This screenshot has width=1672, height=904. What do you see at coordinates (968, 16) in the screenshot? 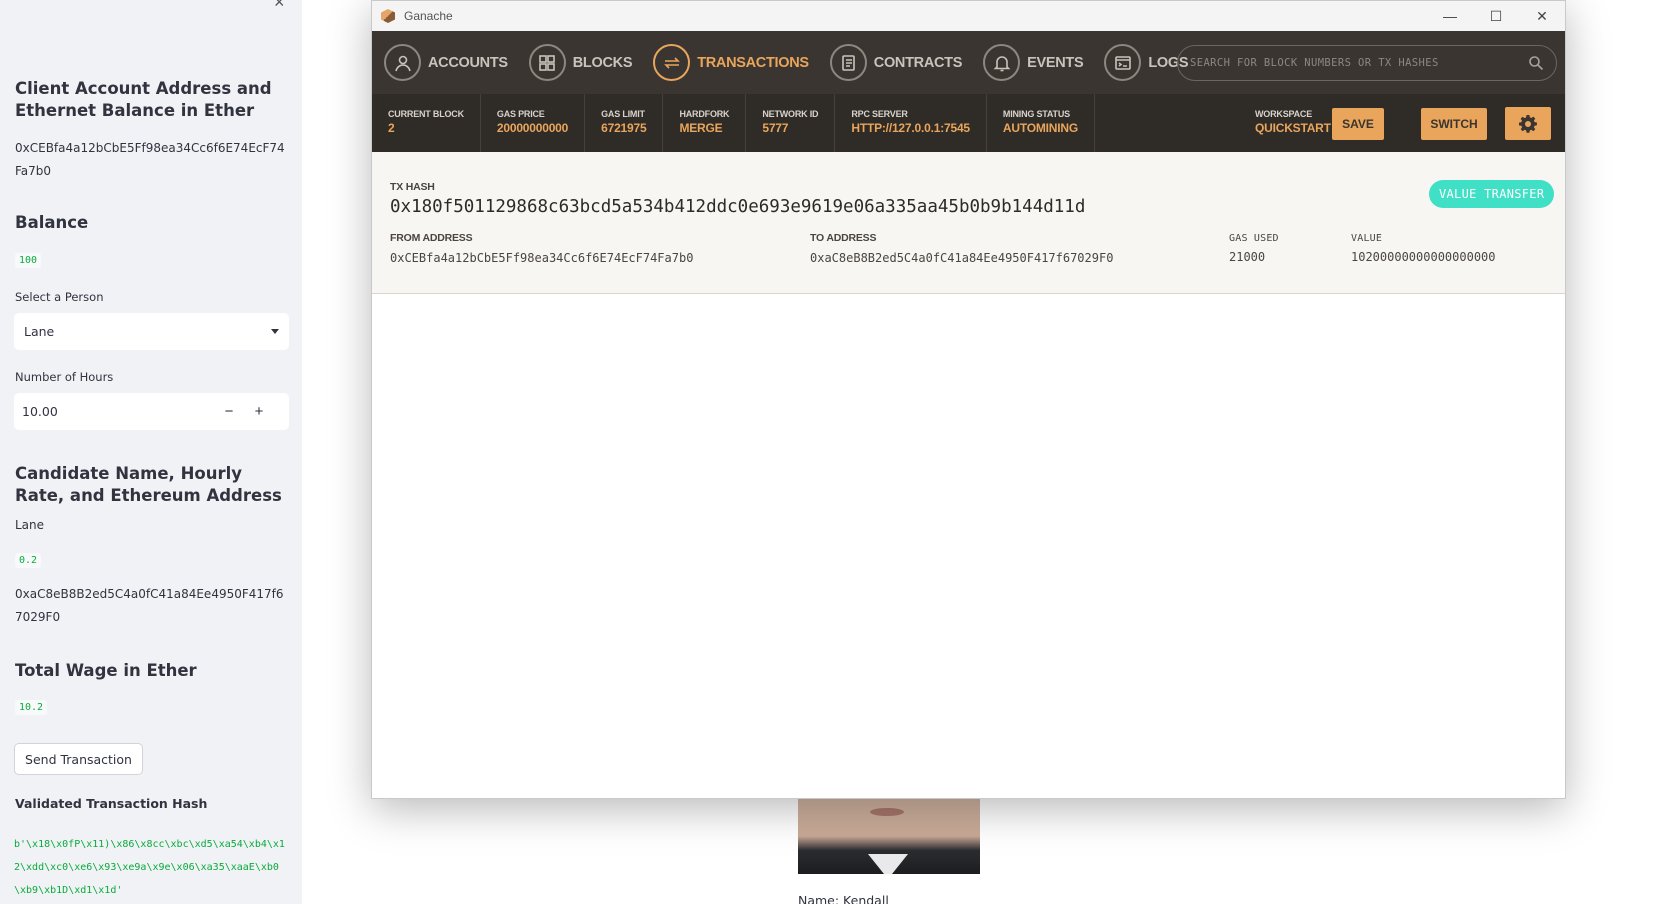
I see `title-bar: Ganache — ☐ ✕` at bounding box center [968, 16].